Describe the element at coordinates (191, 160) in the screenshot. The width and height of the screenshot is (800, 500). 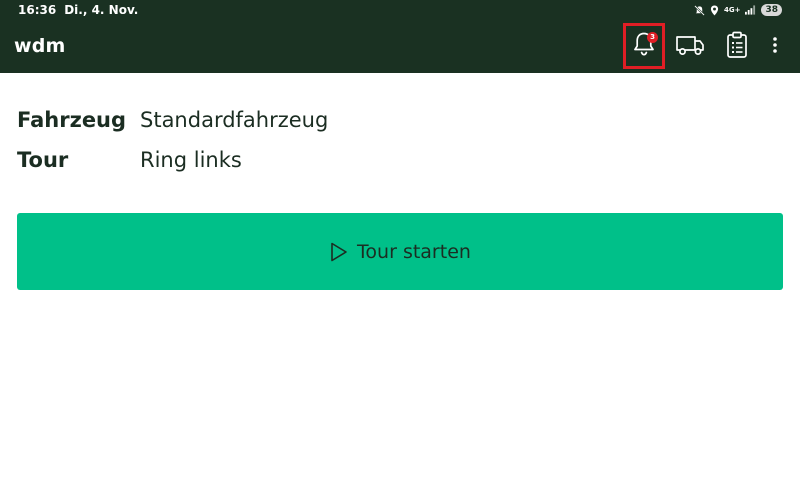
I see `tour-value: Ring links` at that location.